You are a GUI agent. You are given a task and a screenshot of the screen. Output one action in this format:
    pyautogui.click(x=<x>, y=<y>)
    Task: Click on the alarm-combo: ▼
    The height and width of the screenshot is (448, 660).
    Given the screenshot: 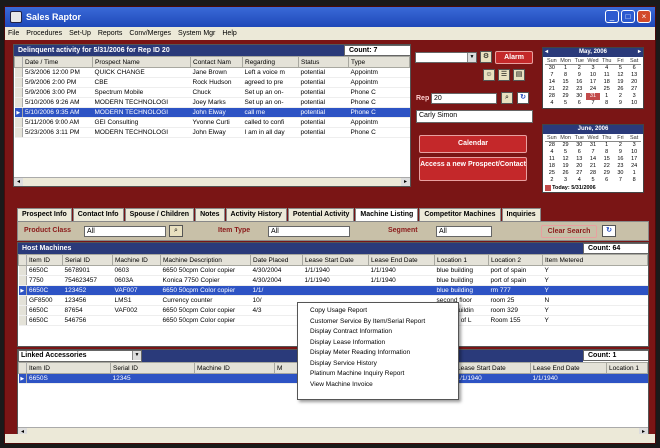 What is the action you would take?
    pyautogui.click(x=446, y=57)
    